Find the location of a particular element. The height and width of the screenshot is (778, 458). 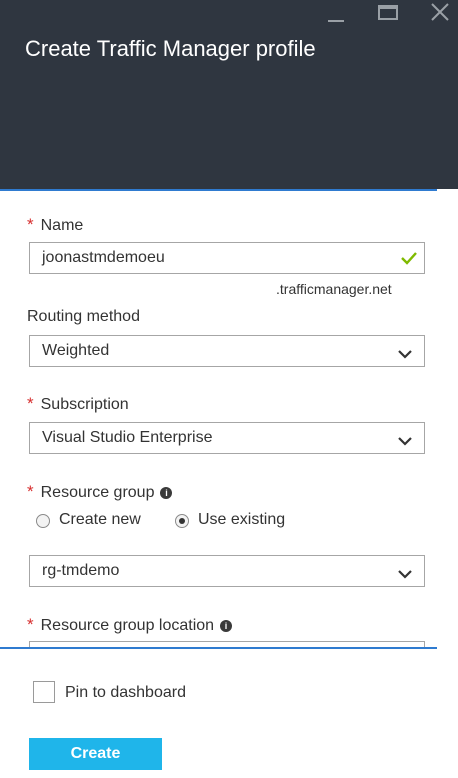

resource-group-label: * Resource group i is located at coordinates (100, 492).